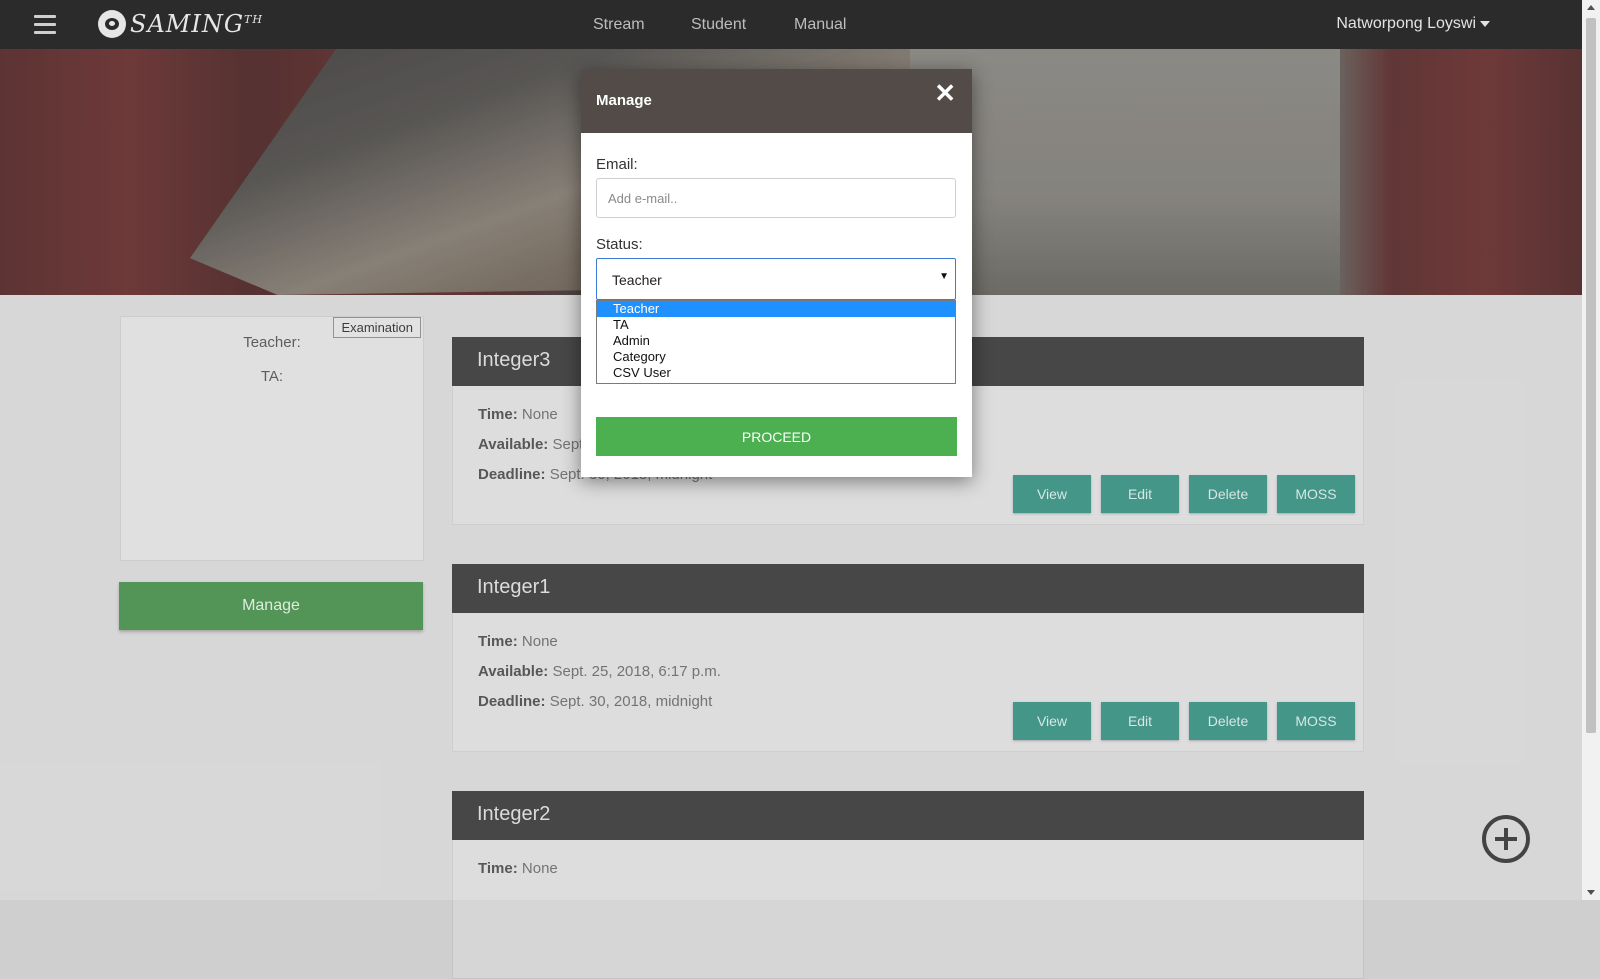  I want to click on status-option-csv-user: CSV User, so click(776, 373).